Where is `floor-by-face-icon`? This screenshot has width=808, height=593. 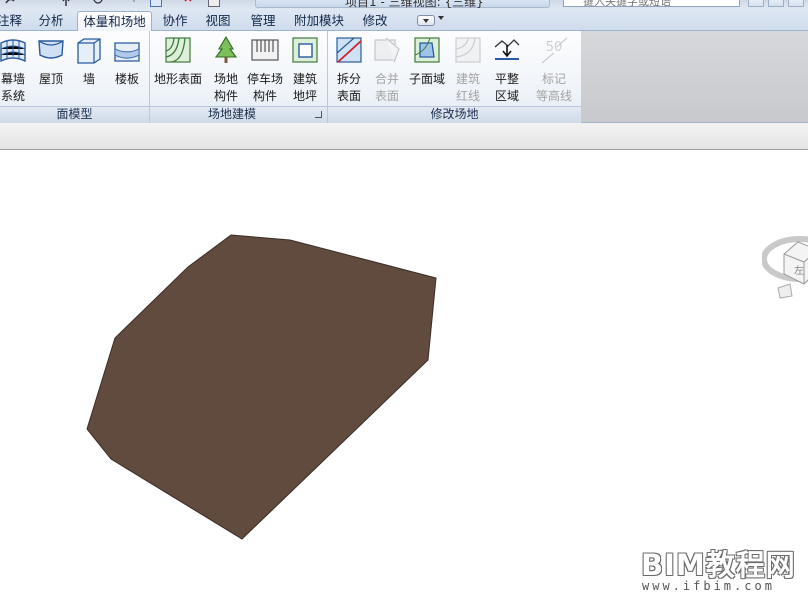
floor-by-face-icon is located at coordinates (127, 52).